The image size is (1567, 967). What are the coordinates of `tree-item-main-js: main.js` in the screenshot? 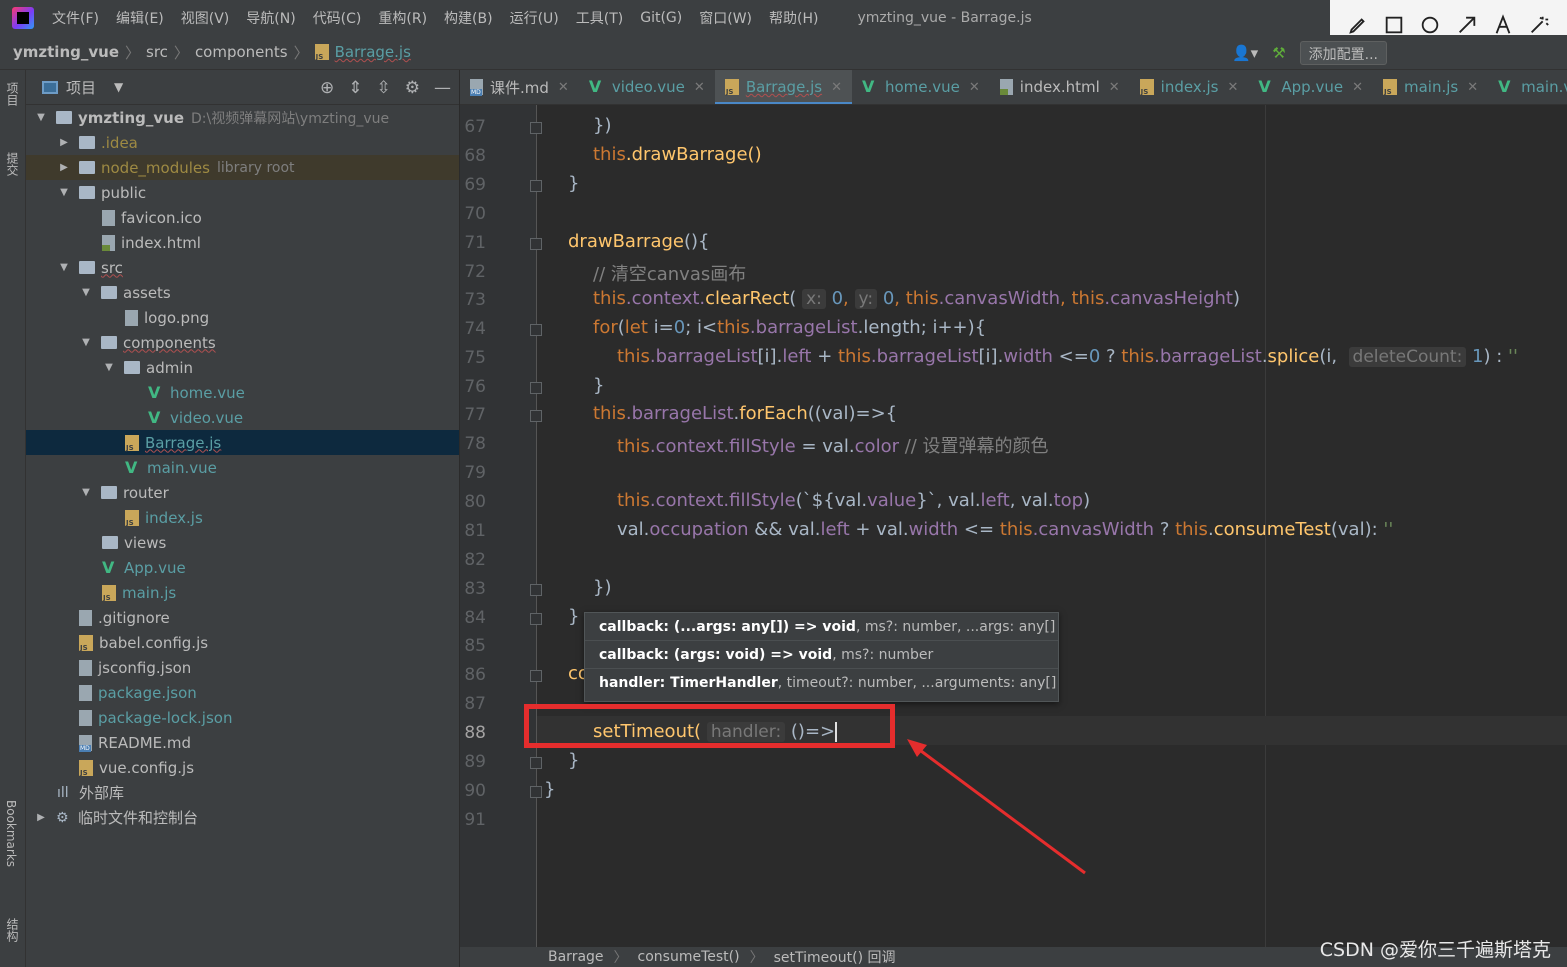 It's located at (242, 592).